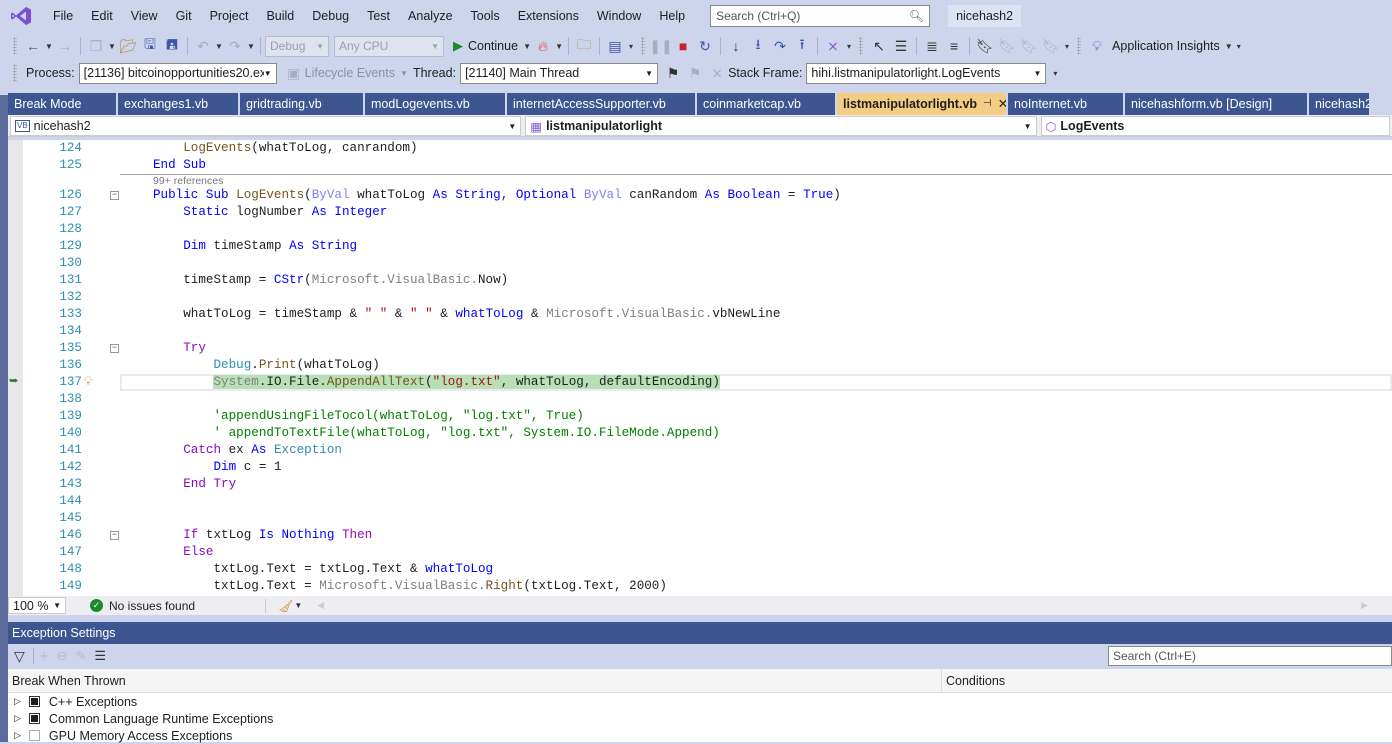 This screenshot has width=1392, height=744. Describe the element at coordinates (975, 680) in the screenshot. I see `column-header-conditions: Conditions` at that location.